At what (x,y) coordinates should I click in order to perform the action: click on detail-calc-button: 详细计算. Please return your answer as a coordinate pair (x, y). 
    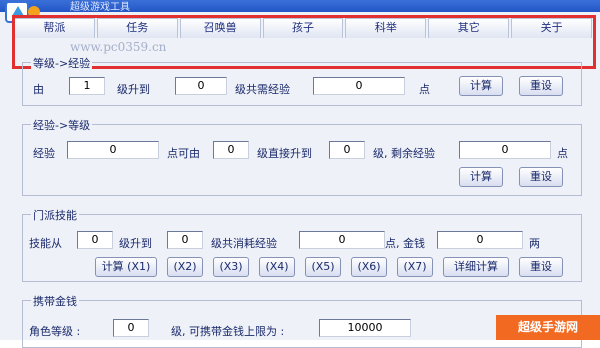
    Looking at the image, I should click on (476, 267).